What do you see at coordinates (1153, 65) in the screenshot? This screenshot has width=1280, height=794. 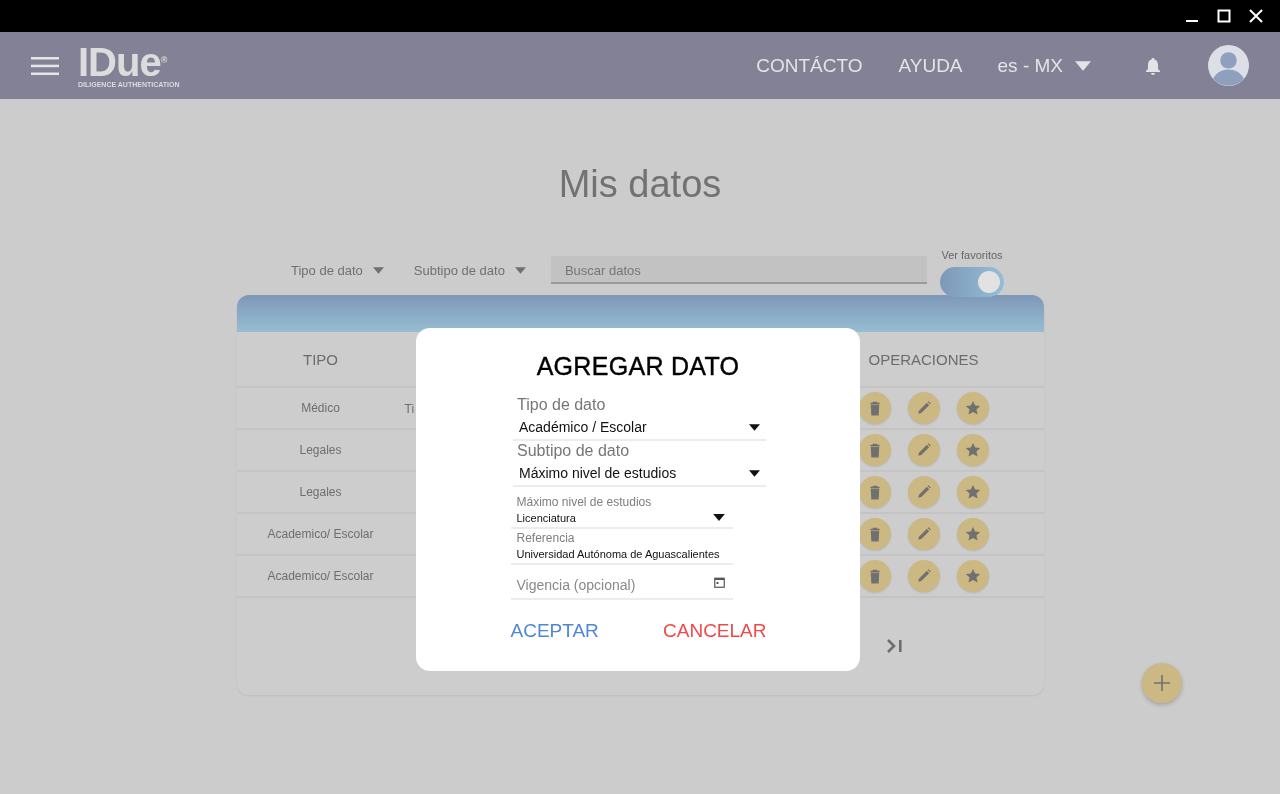 I see `bell-icon` at bounding box center [1153, 65].